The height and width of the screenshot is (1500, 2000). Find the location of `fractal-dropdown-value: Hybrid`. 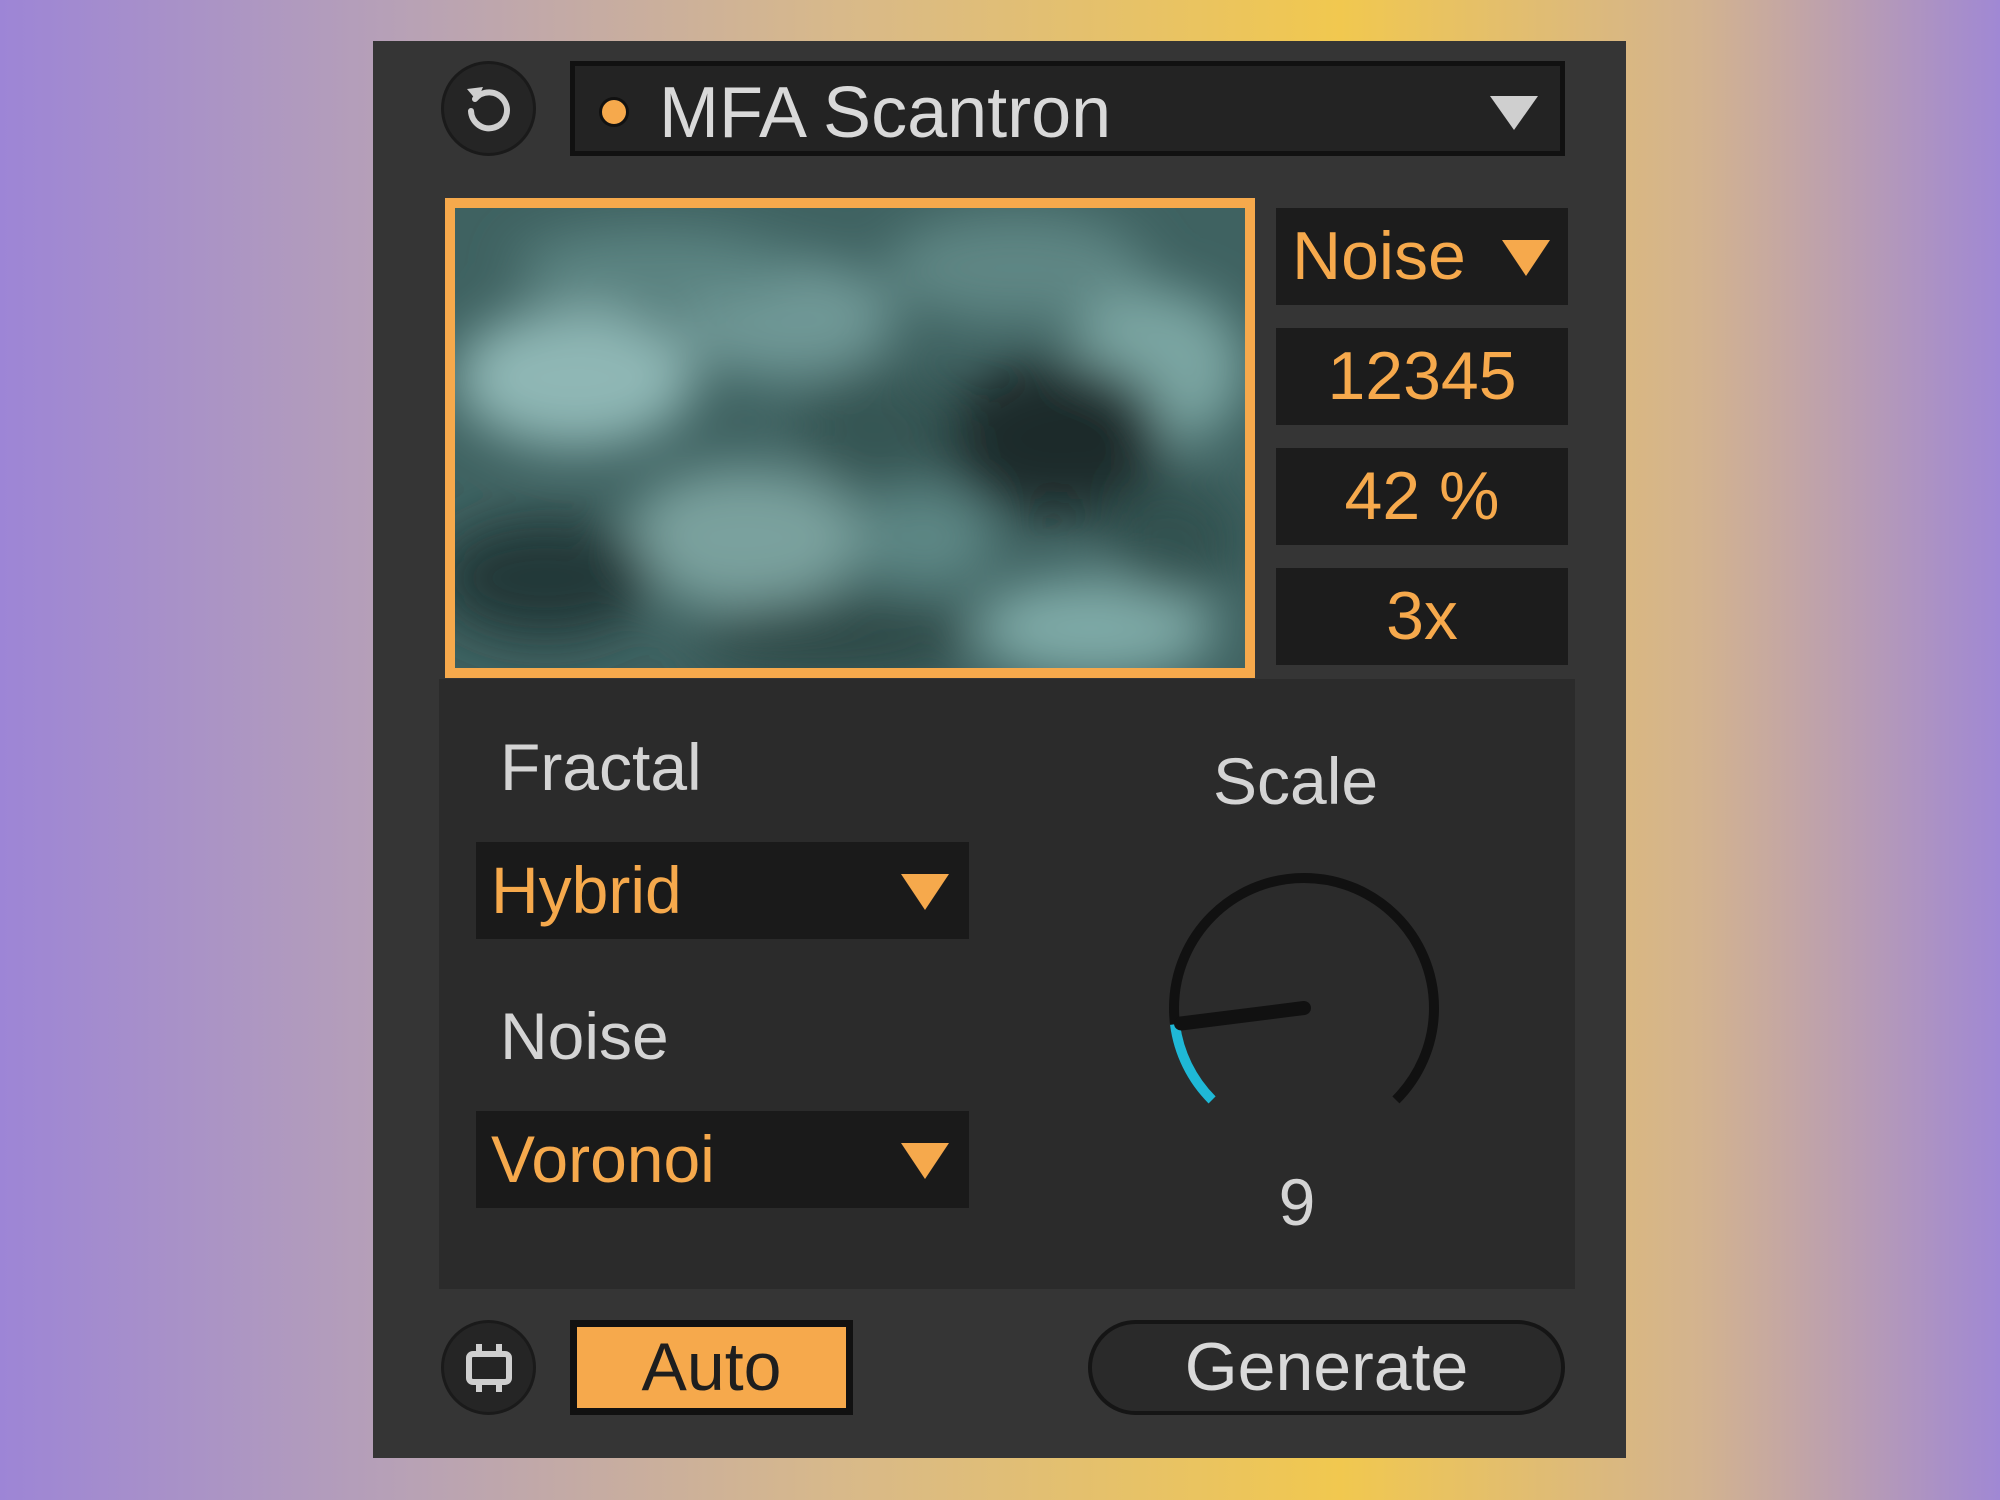

fractal-dropdown-value: Hybrid is located at coordinates (586, 890).